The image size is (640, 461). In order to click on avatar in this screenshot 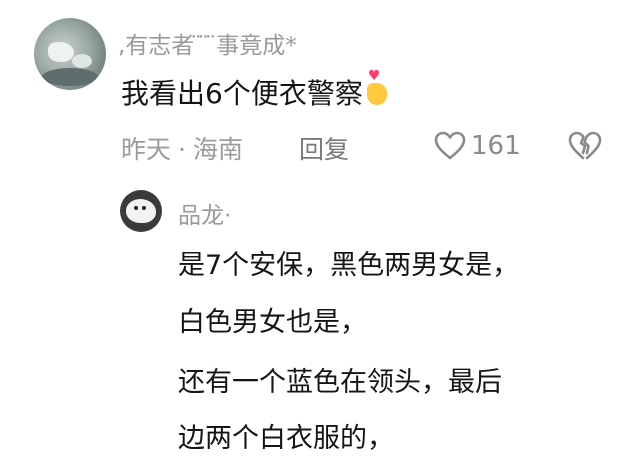, I will do `click(70, 54)`.